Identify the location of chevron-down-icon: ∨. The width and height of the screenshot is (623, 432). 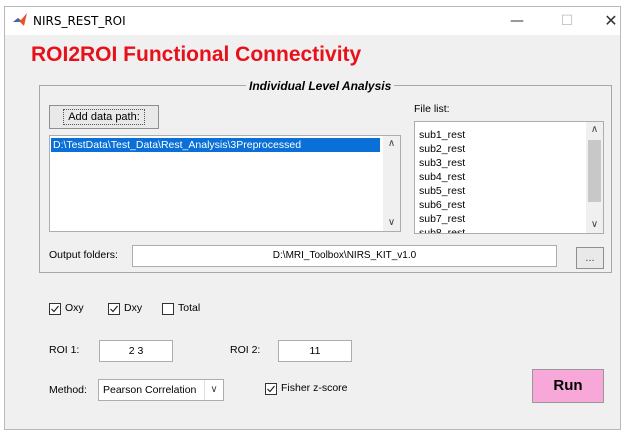
(213, 390).